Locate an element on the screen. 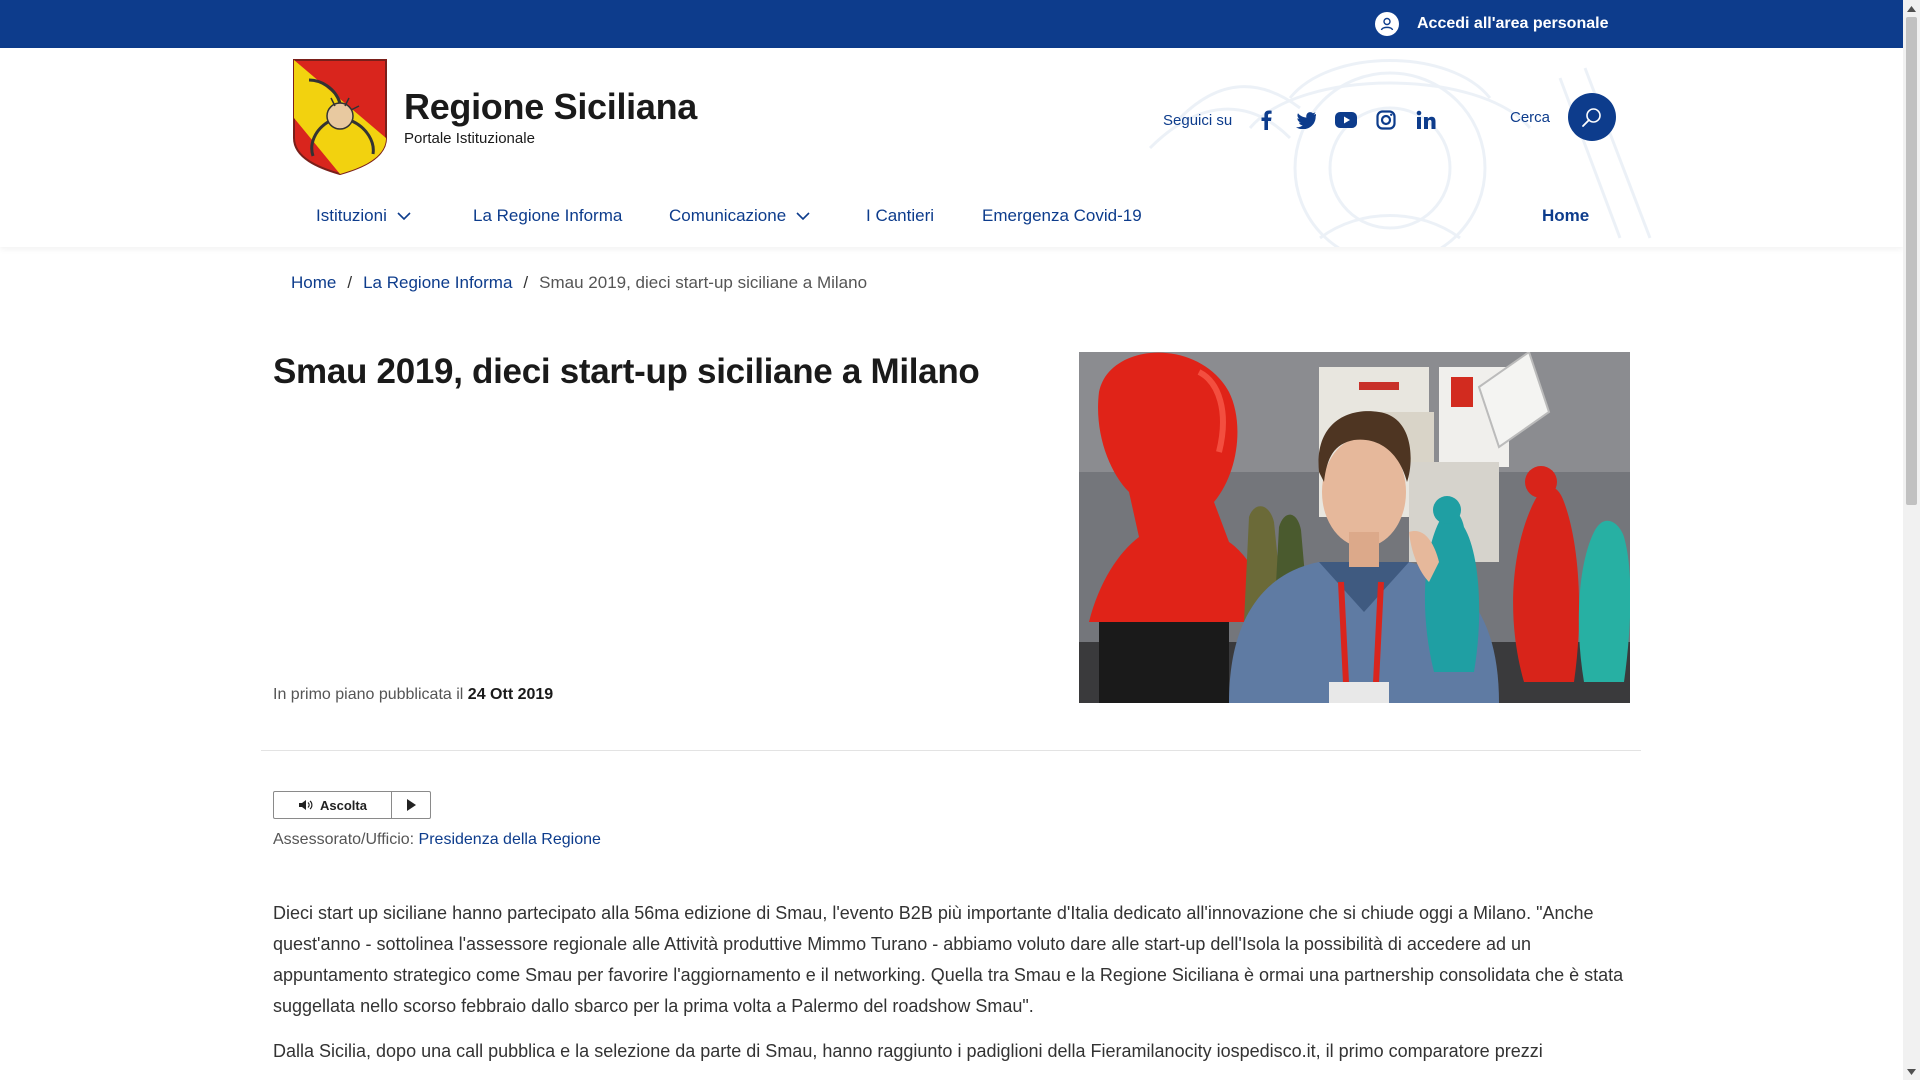 The image size is (1920, 1080). page-scrollbar is located at coordinates (1911, 540).